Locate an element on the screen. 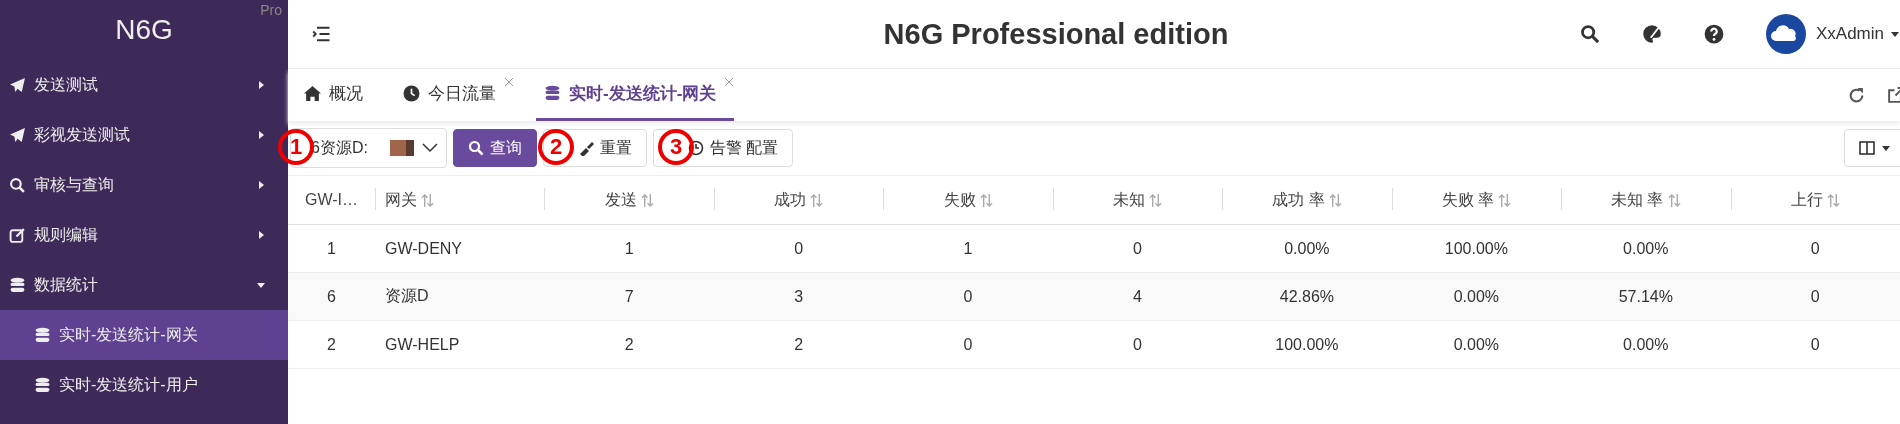  column-header: 上行 is located at coordinates (1806, 200).